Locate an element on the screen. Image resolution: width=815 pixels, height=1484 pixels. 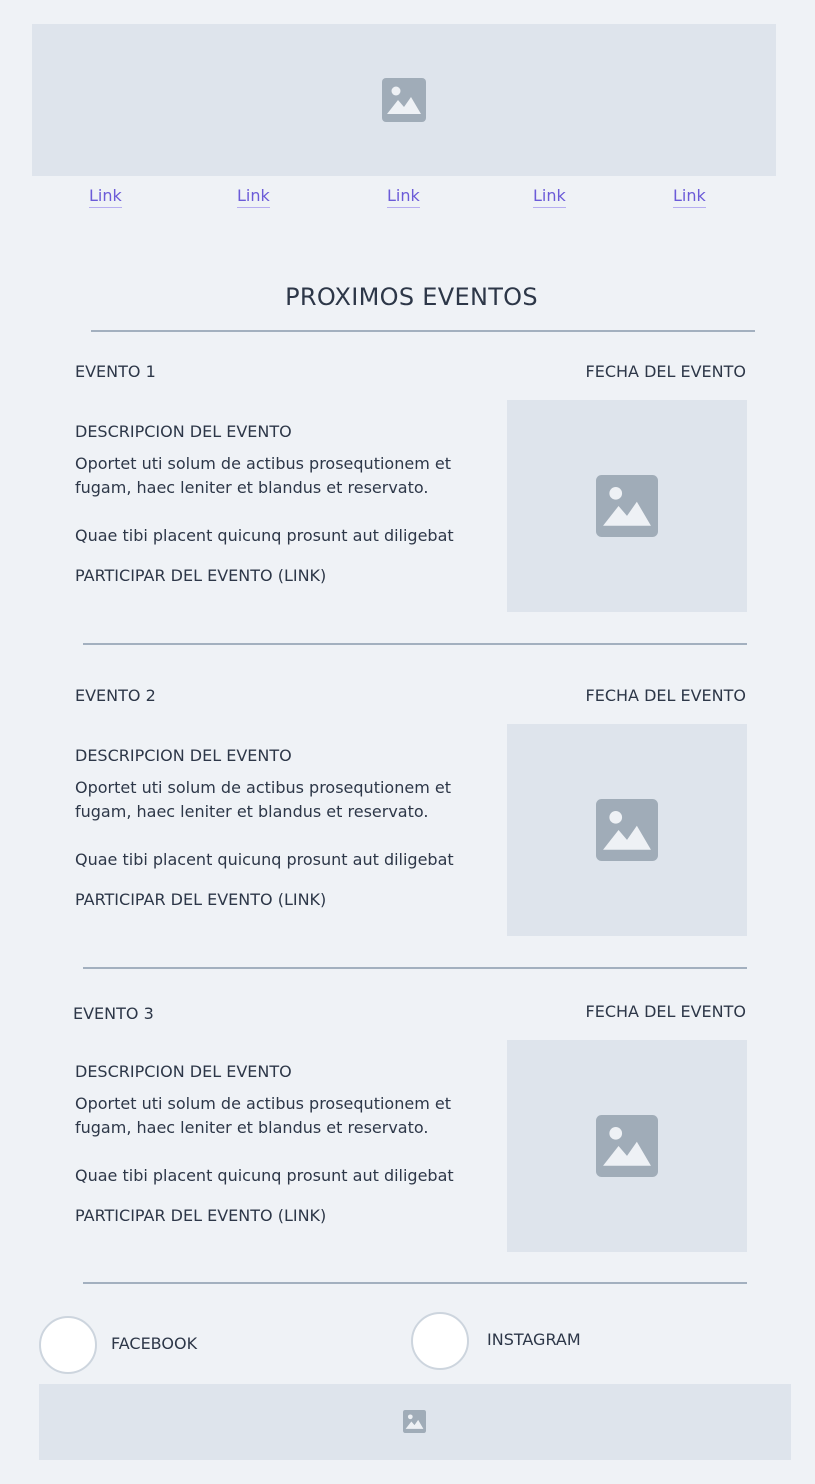
nav-link-4: Link is located at coordinates (549, 197).